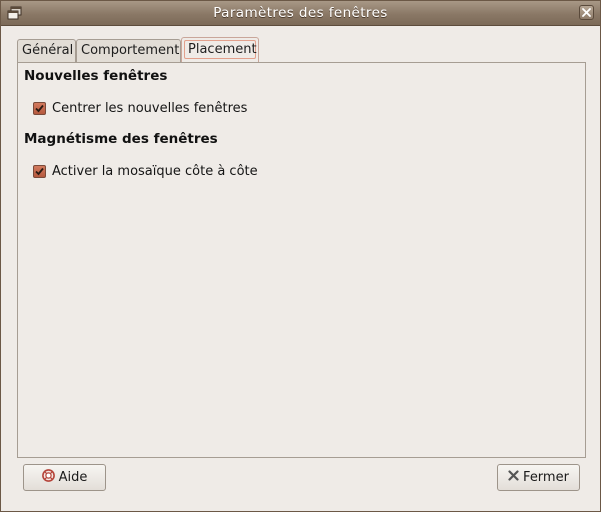  I want to click on new-windows-heading: Nouvelles fenêtres, so click(96, 76).